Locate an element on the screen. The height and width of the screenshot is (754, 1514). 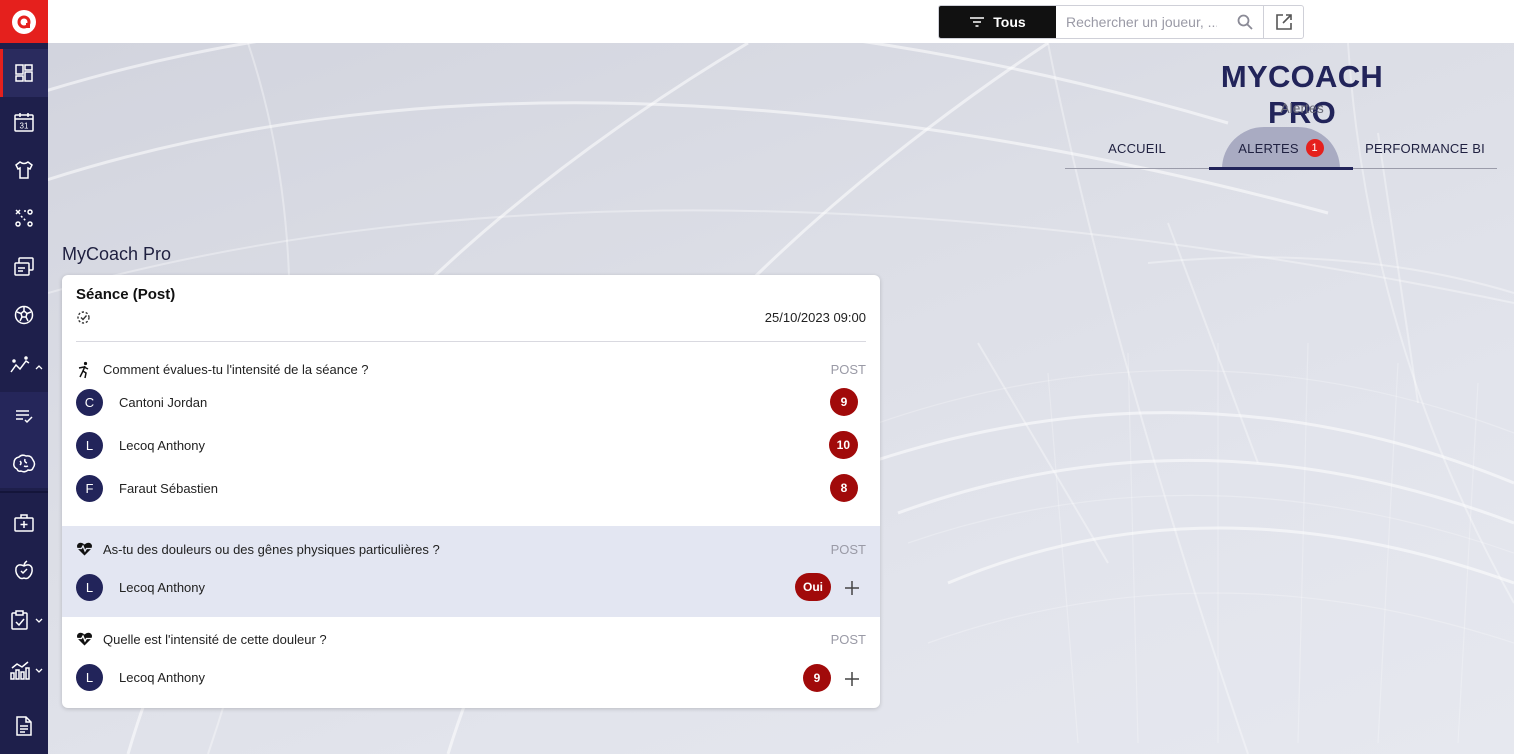
card-divider is located at coordinates (471, 341).